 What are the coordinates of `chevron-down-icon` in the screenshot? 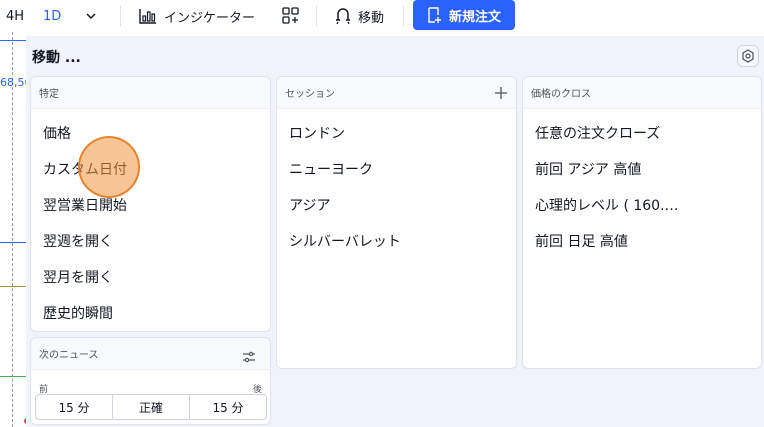 It's located at (91, 16).